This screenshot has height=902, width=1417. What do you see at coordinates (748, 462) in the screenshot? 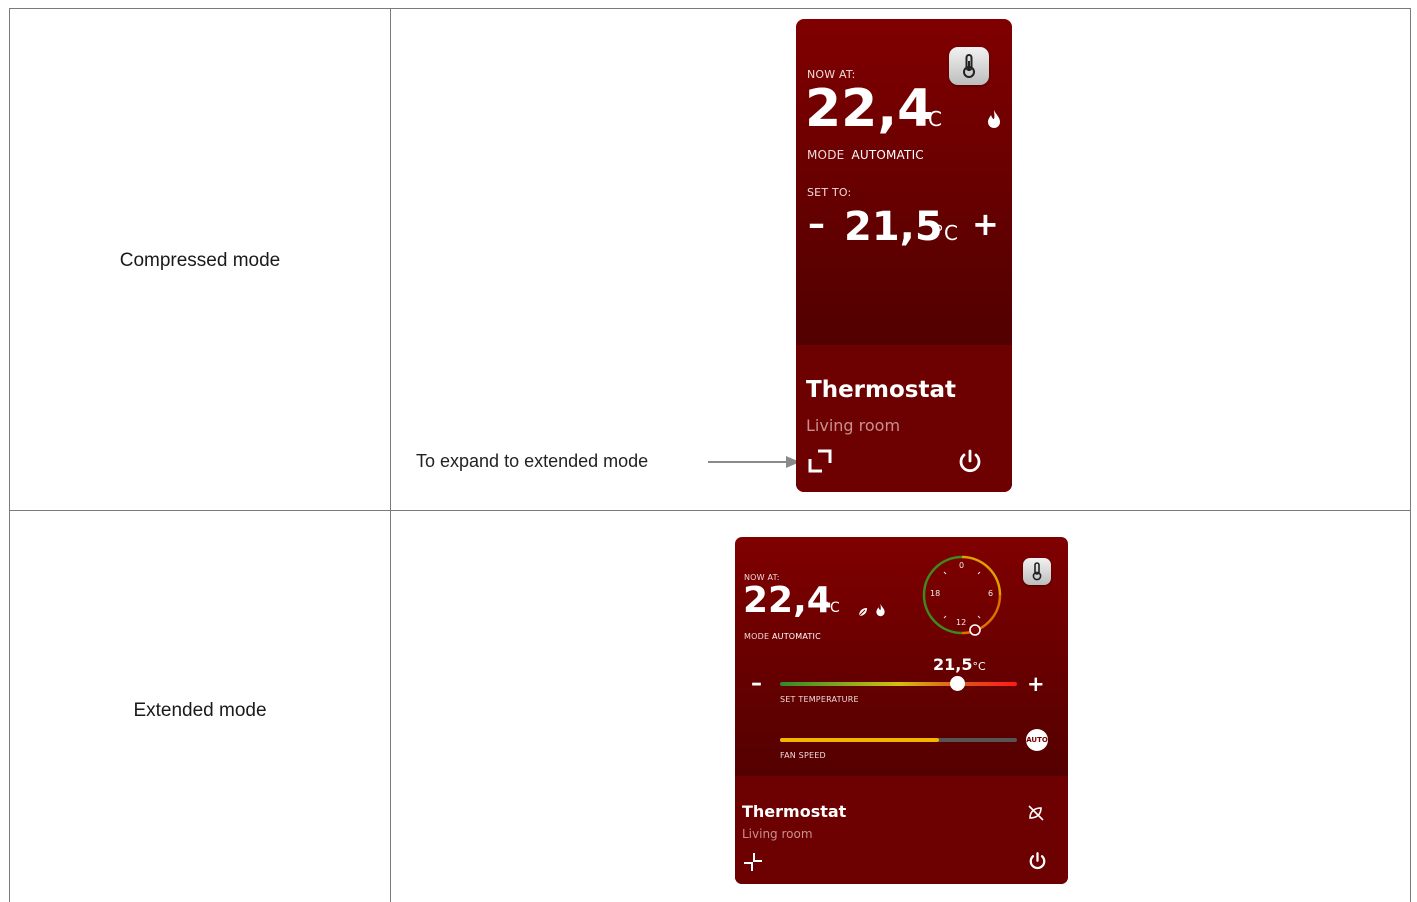
I see `annotation-arrow` at bounding box center [748, 462].